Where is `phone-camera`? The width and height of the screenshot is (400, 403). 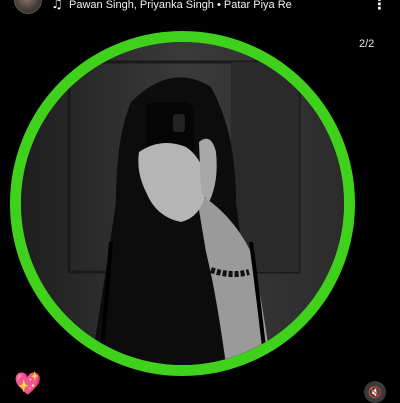 phone-camera is located at coordinates (179, 123).